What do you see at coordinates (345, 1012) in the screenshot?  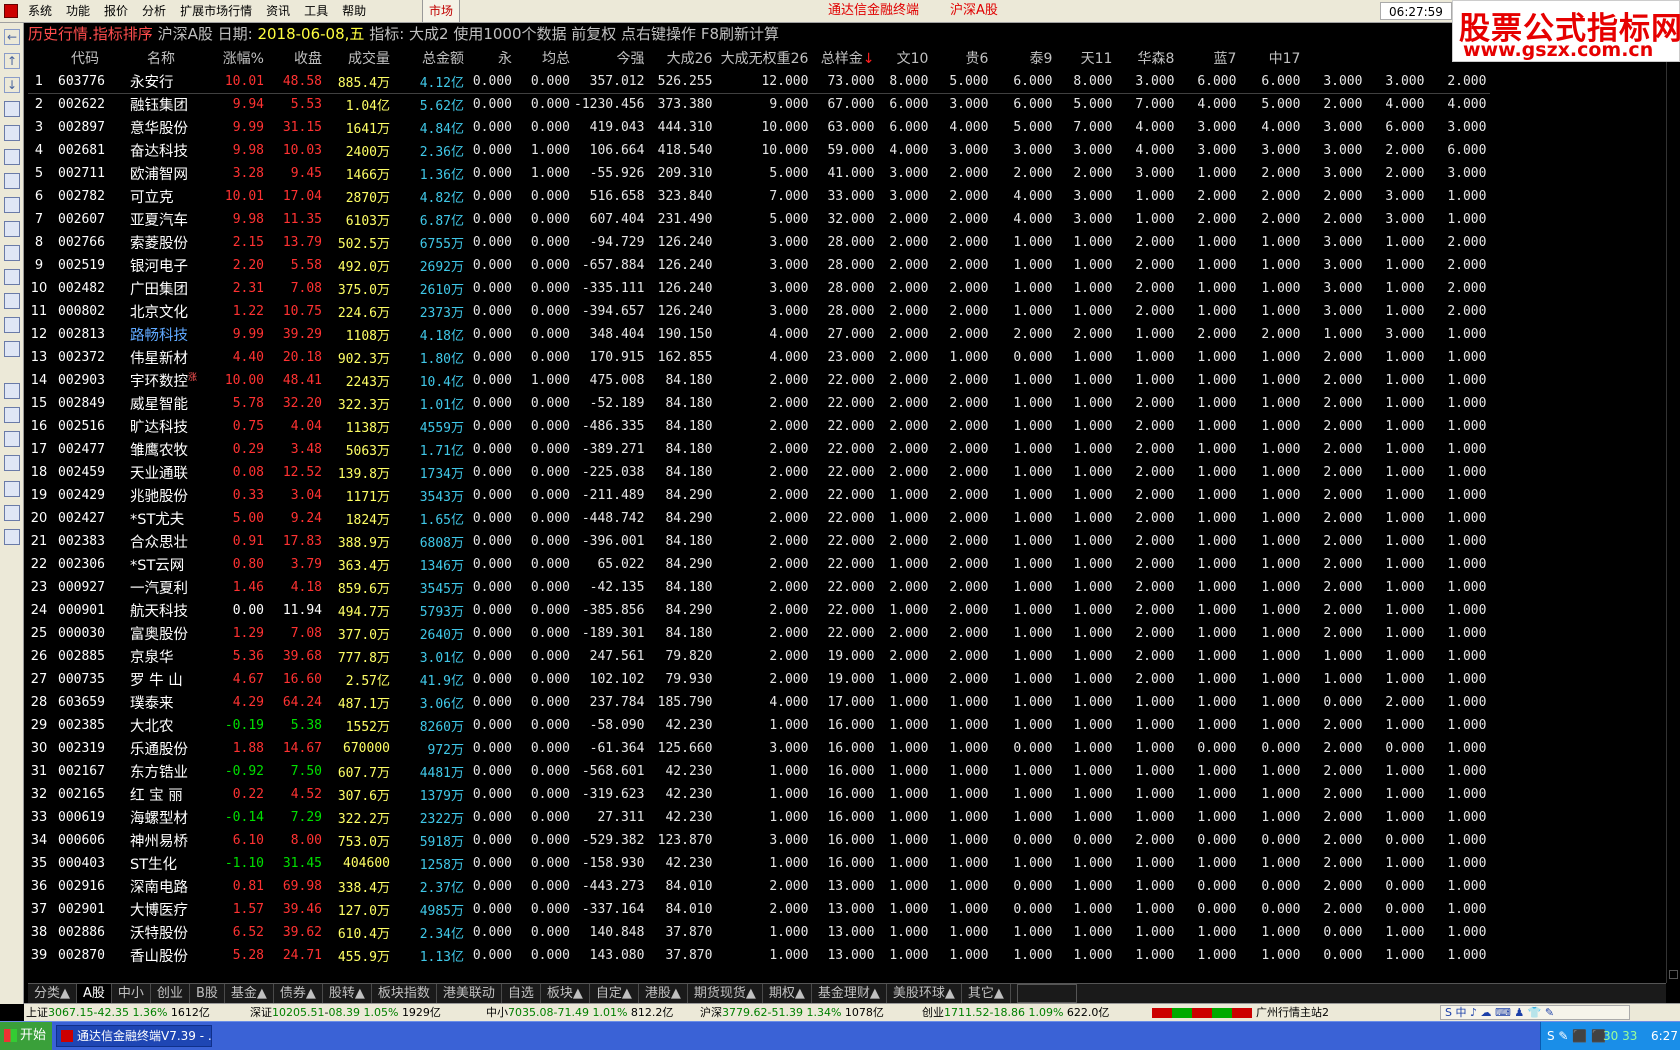 I see `index-sz: 深证10205.51-08.39 1.05% 1929亿` at bounding box center [345, 1012].